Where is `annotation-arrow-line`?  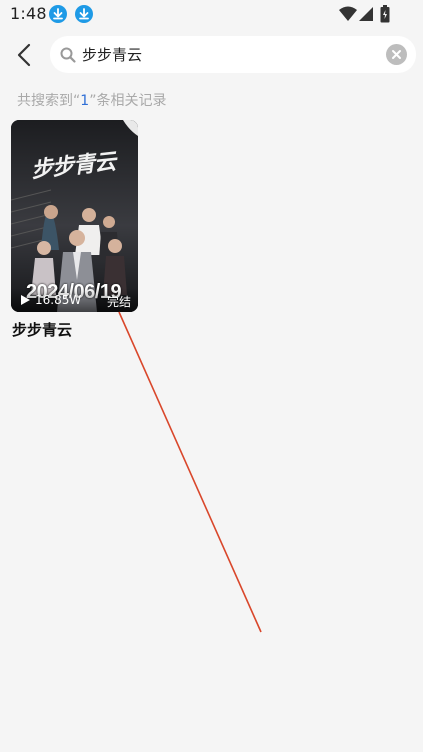 annotation-arrow-line is located at coordinates (190, 472).